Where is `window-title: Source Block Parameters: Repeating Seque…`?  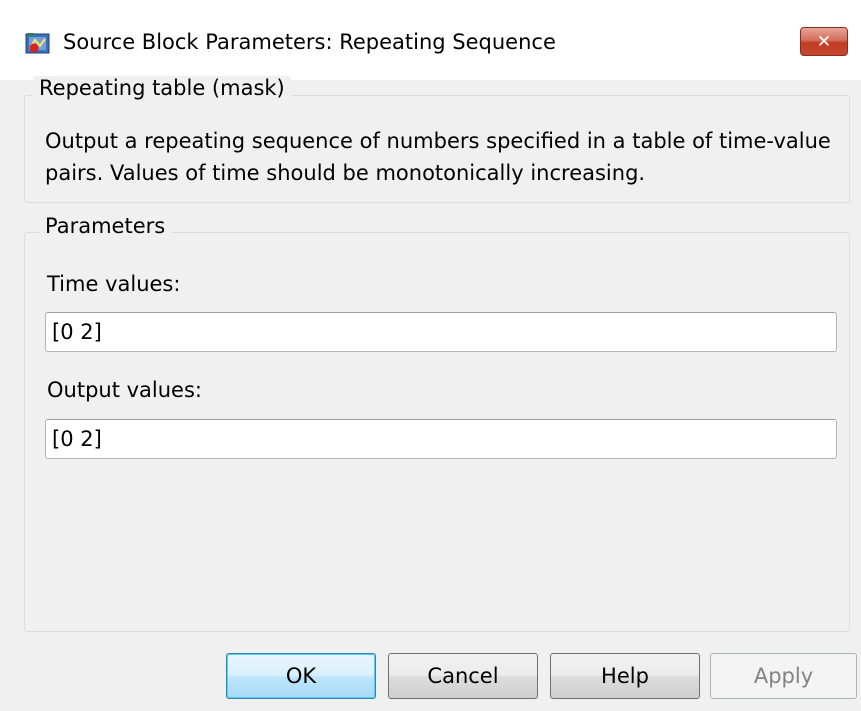 window-title: Source Block Parameters: Repeating Seque… is located at coordinates (309, 42).